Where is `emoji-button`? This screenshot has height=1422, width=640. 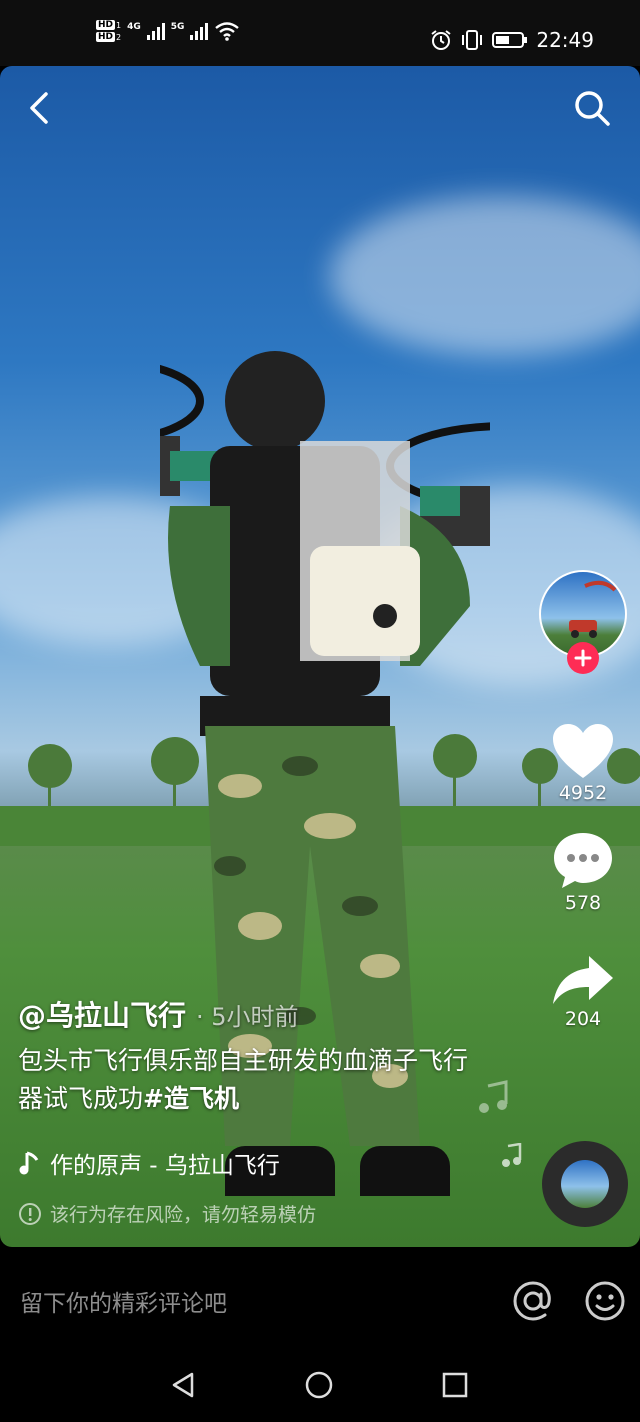
emoji-button is located at coordinates (605, 1303).